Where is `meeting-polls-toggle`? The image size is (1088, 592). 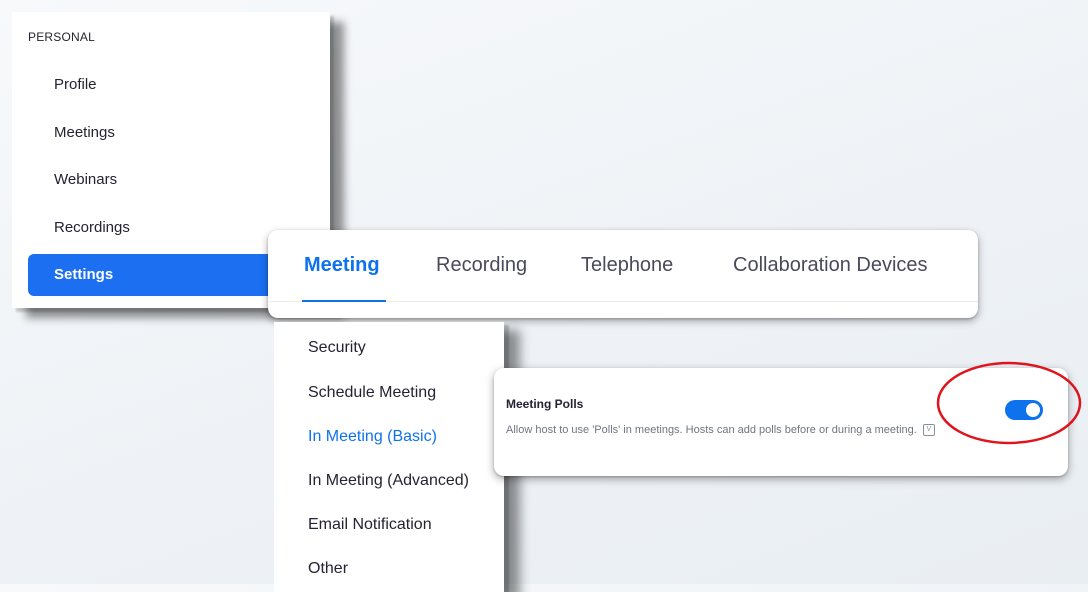
meeting-polls-toggle is located at coordinates (1024, 410).